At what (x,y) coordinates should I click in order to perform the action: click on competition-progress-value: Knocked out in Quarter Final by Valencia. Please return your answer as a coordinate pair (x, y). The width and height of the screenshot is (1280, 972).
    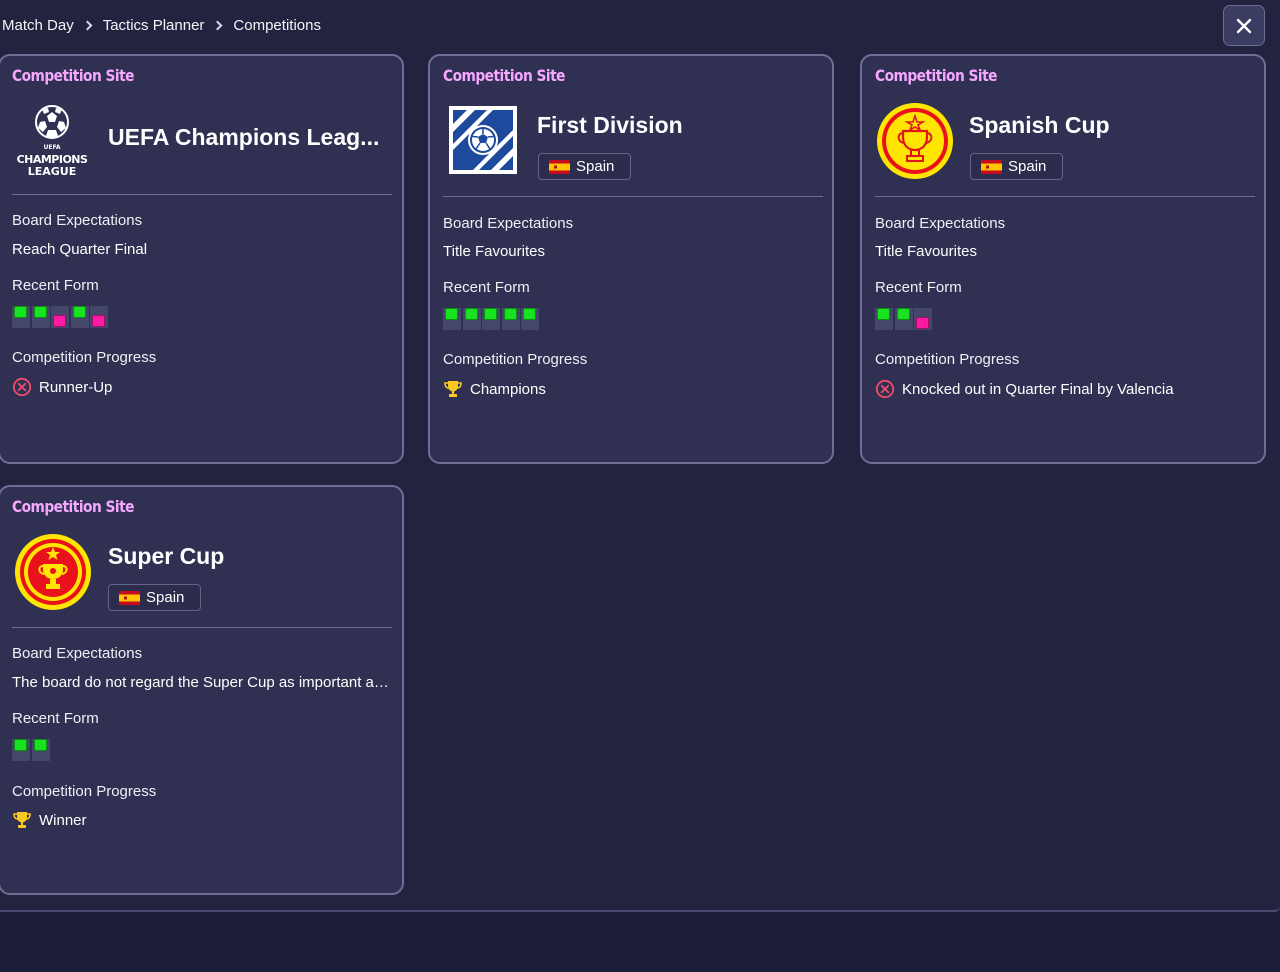
    Looking at the image, I should click on (1038, 389).